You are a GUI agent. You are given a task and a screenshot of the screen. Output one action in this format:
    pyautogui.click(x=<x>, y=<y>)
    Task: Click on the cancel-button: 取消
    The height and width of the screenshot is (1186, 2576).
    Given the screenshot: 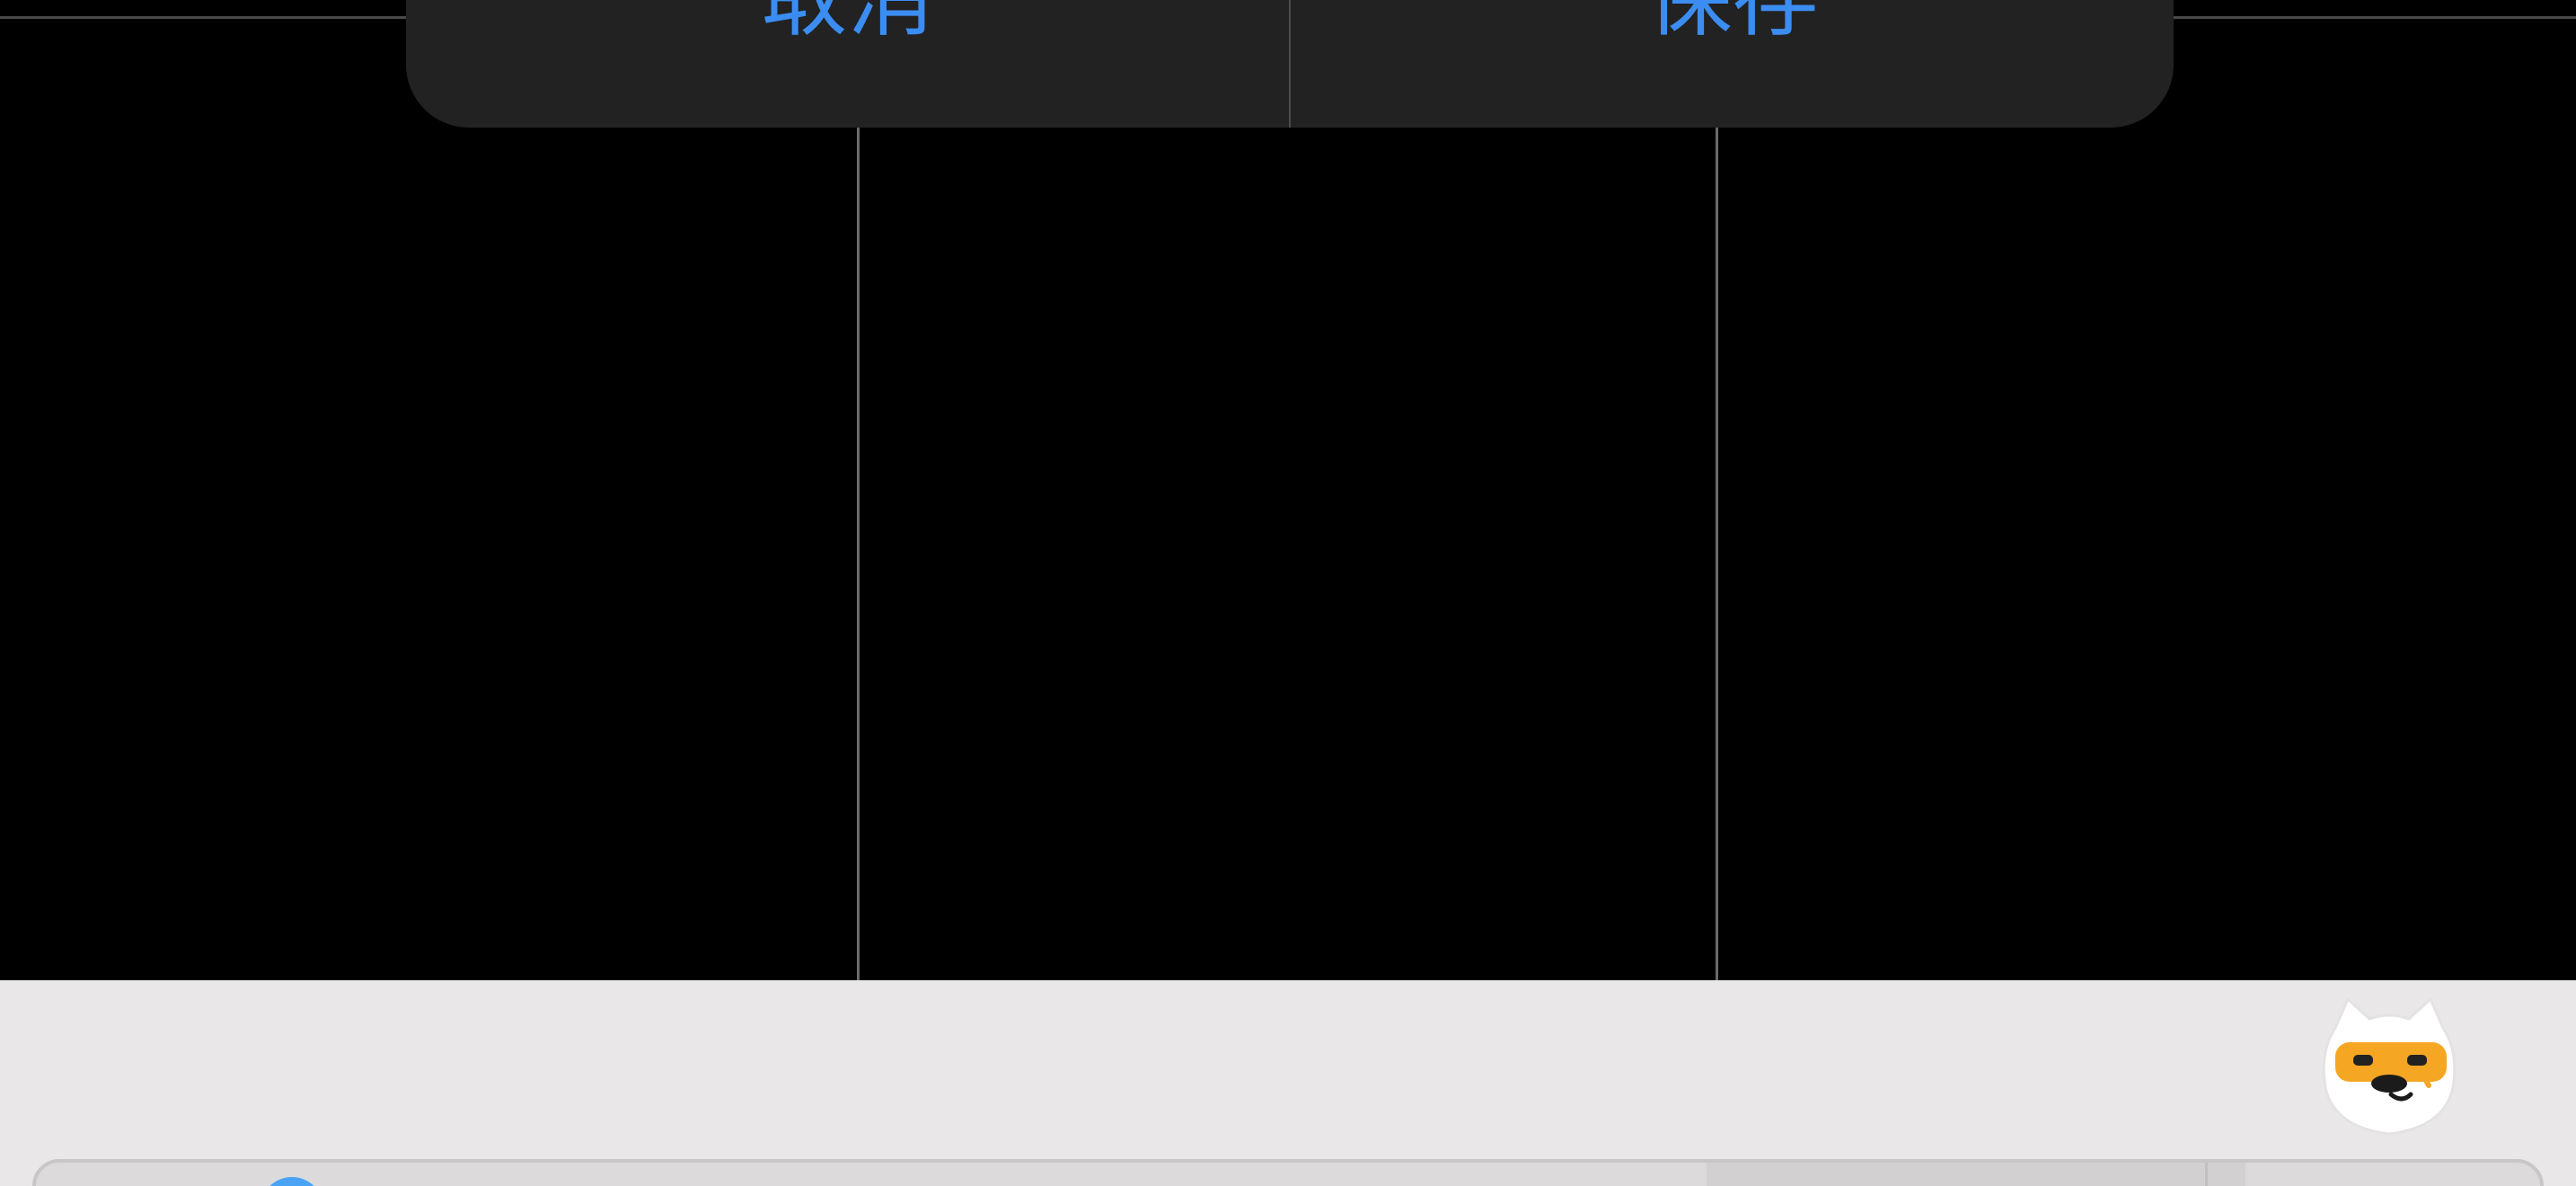 What is the action you would take?
    pyautogui.click(x=847, y=64)
    